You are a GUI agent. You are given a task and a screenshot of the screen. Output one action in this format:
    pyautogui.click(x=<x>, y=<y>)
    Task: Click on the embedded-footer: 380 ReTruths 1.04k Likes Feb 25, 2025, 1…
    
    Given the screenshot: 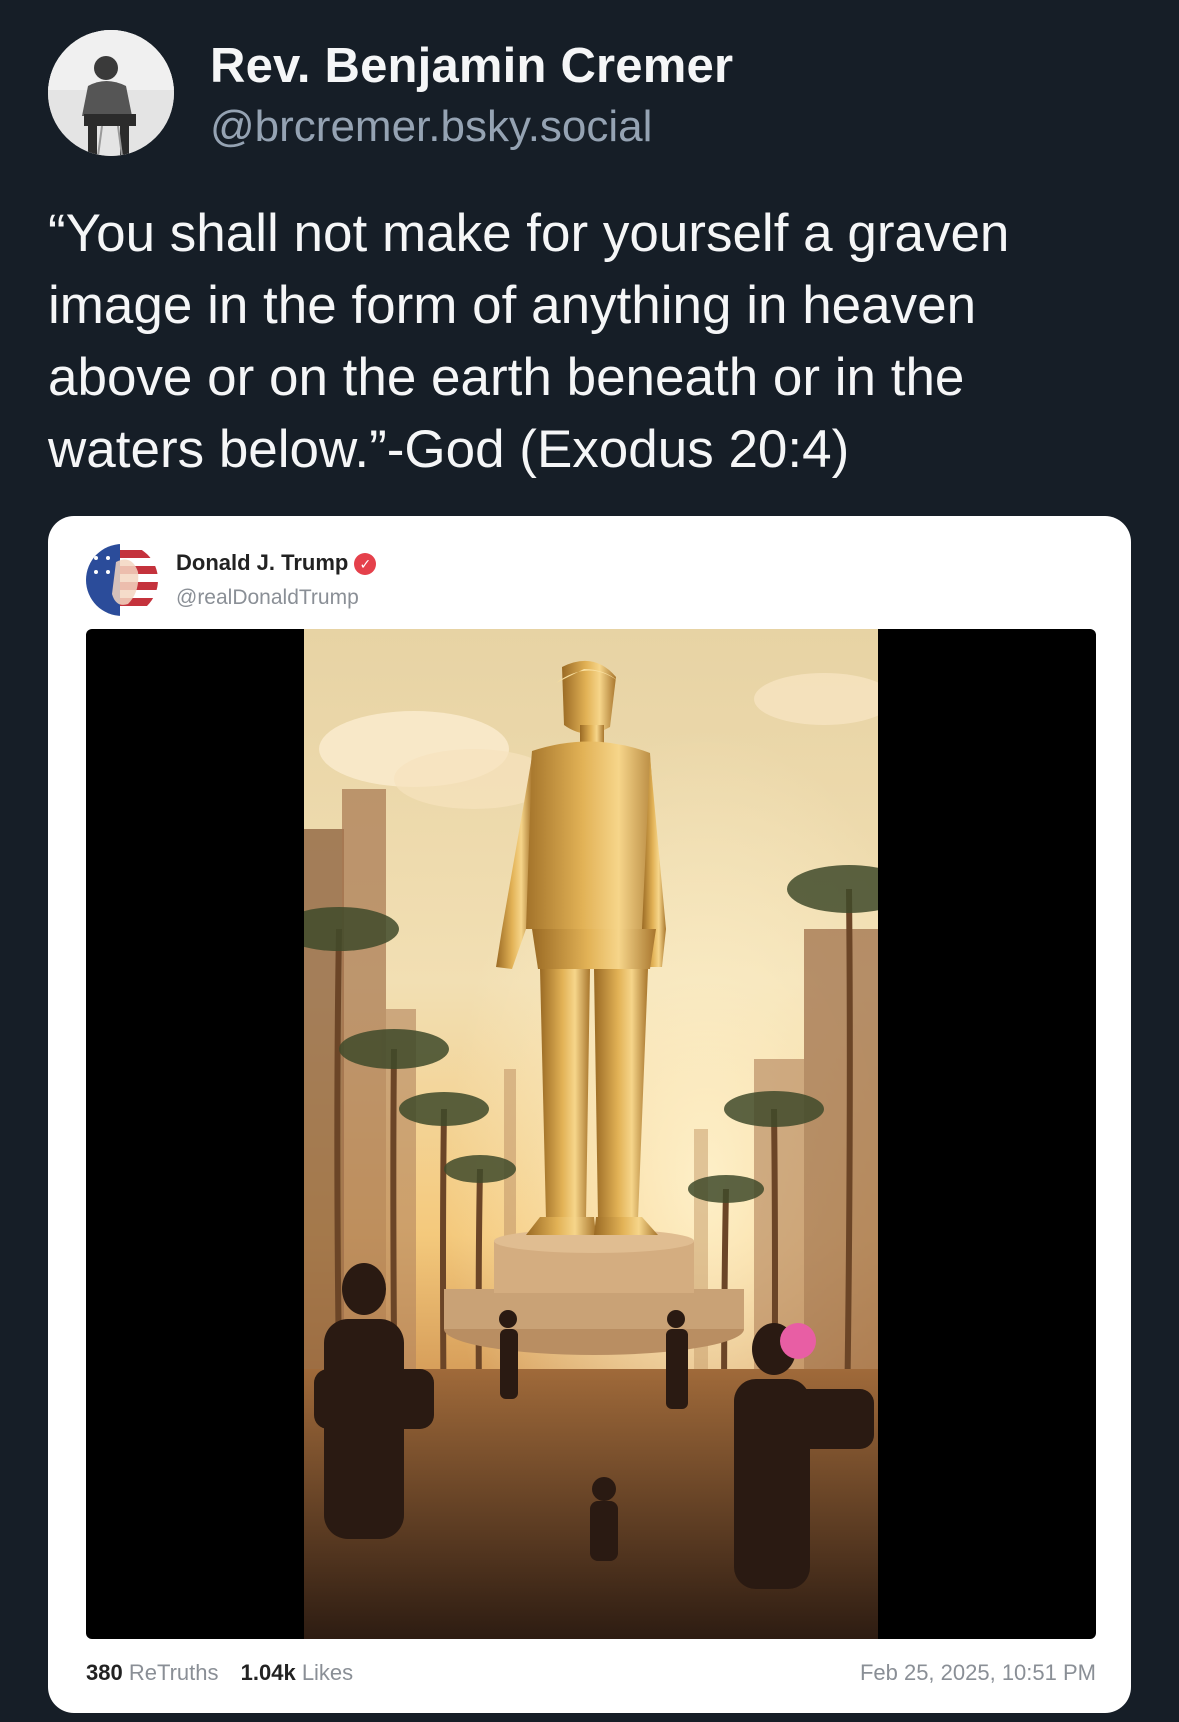 What is the action you would take?
    pyautogui.click(x=591, y=1673)
    